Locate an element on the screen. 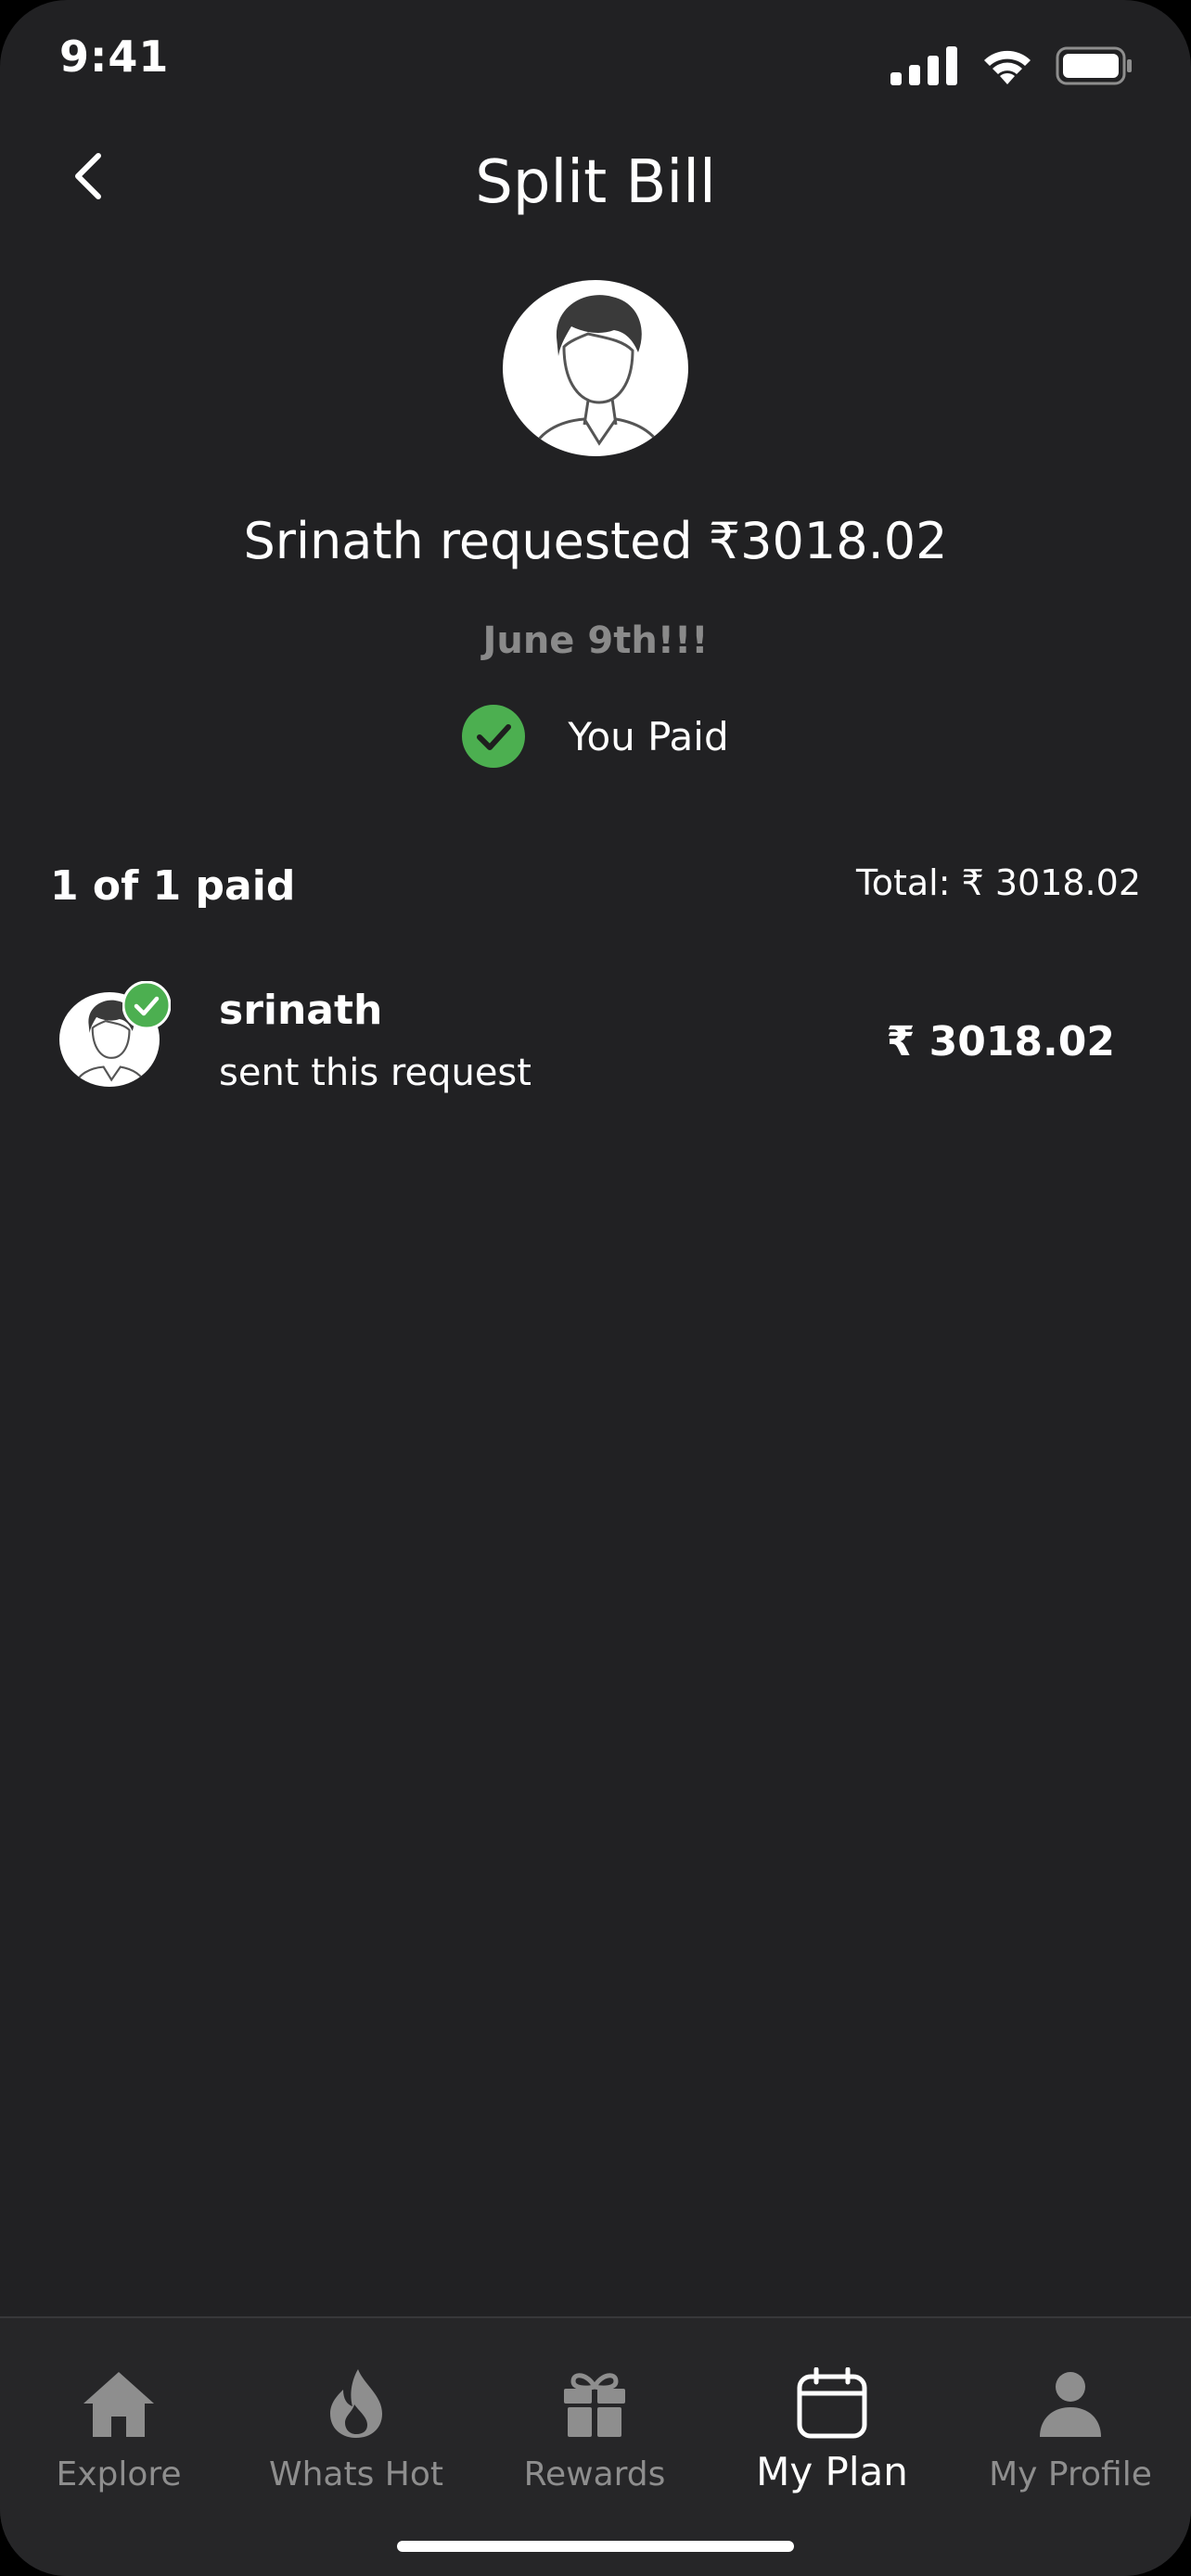 Image resolution: width=1191 pixels, height=2576 pixels. gift-icon is located at coordinates (594, 2405).